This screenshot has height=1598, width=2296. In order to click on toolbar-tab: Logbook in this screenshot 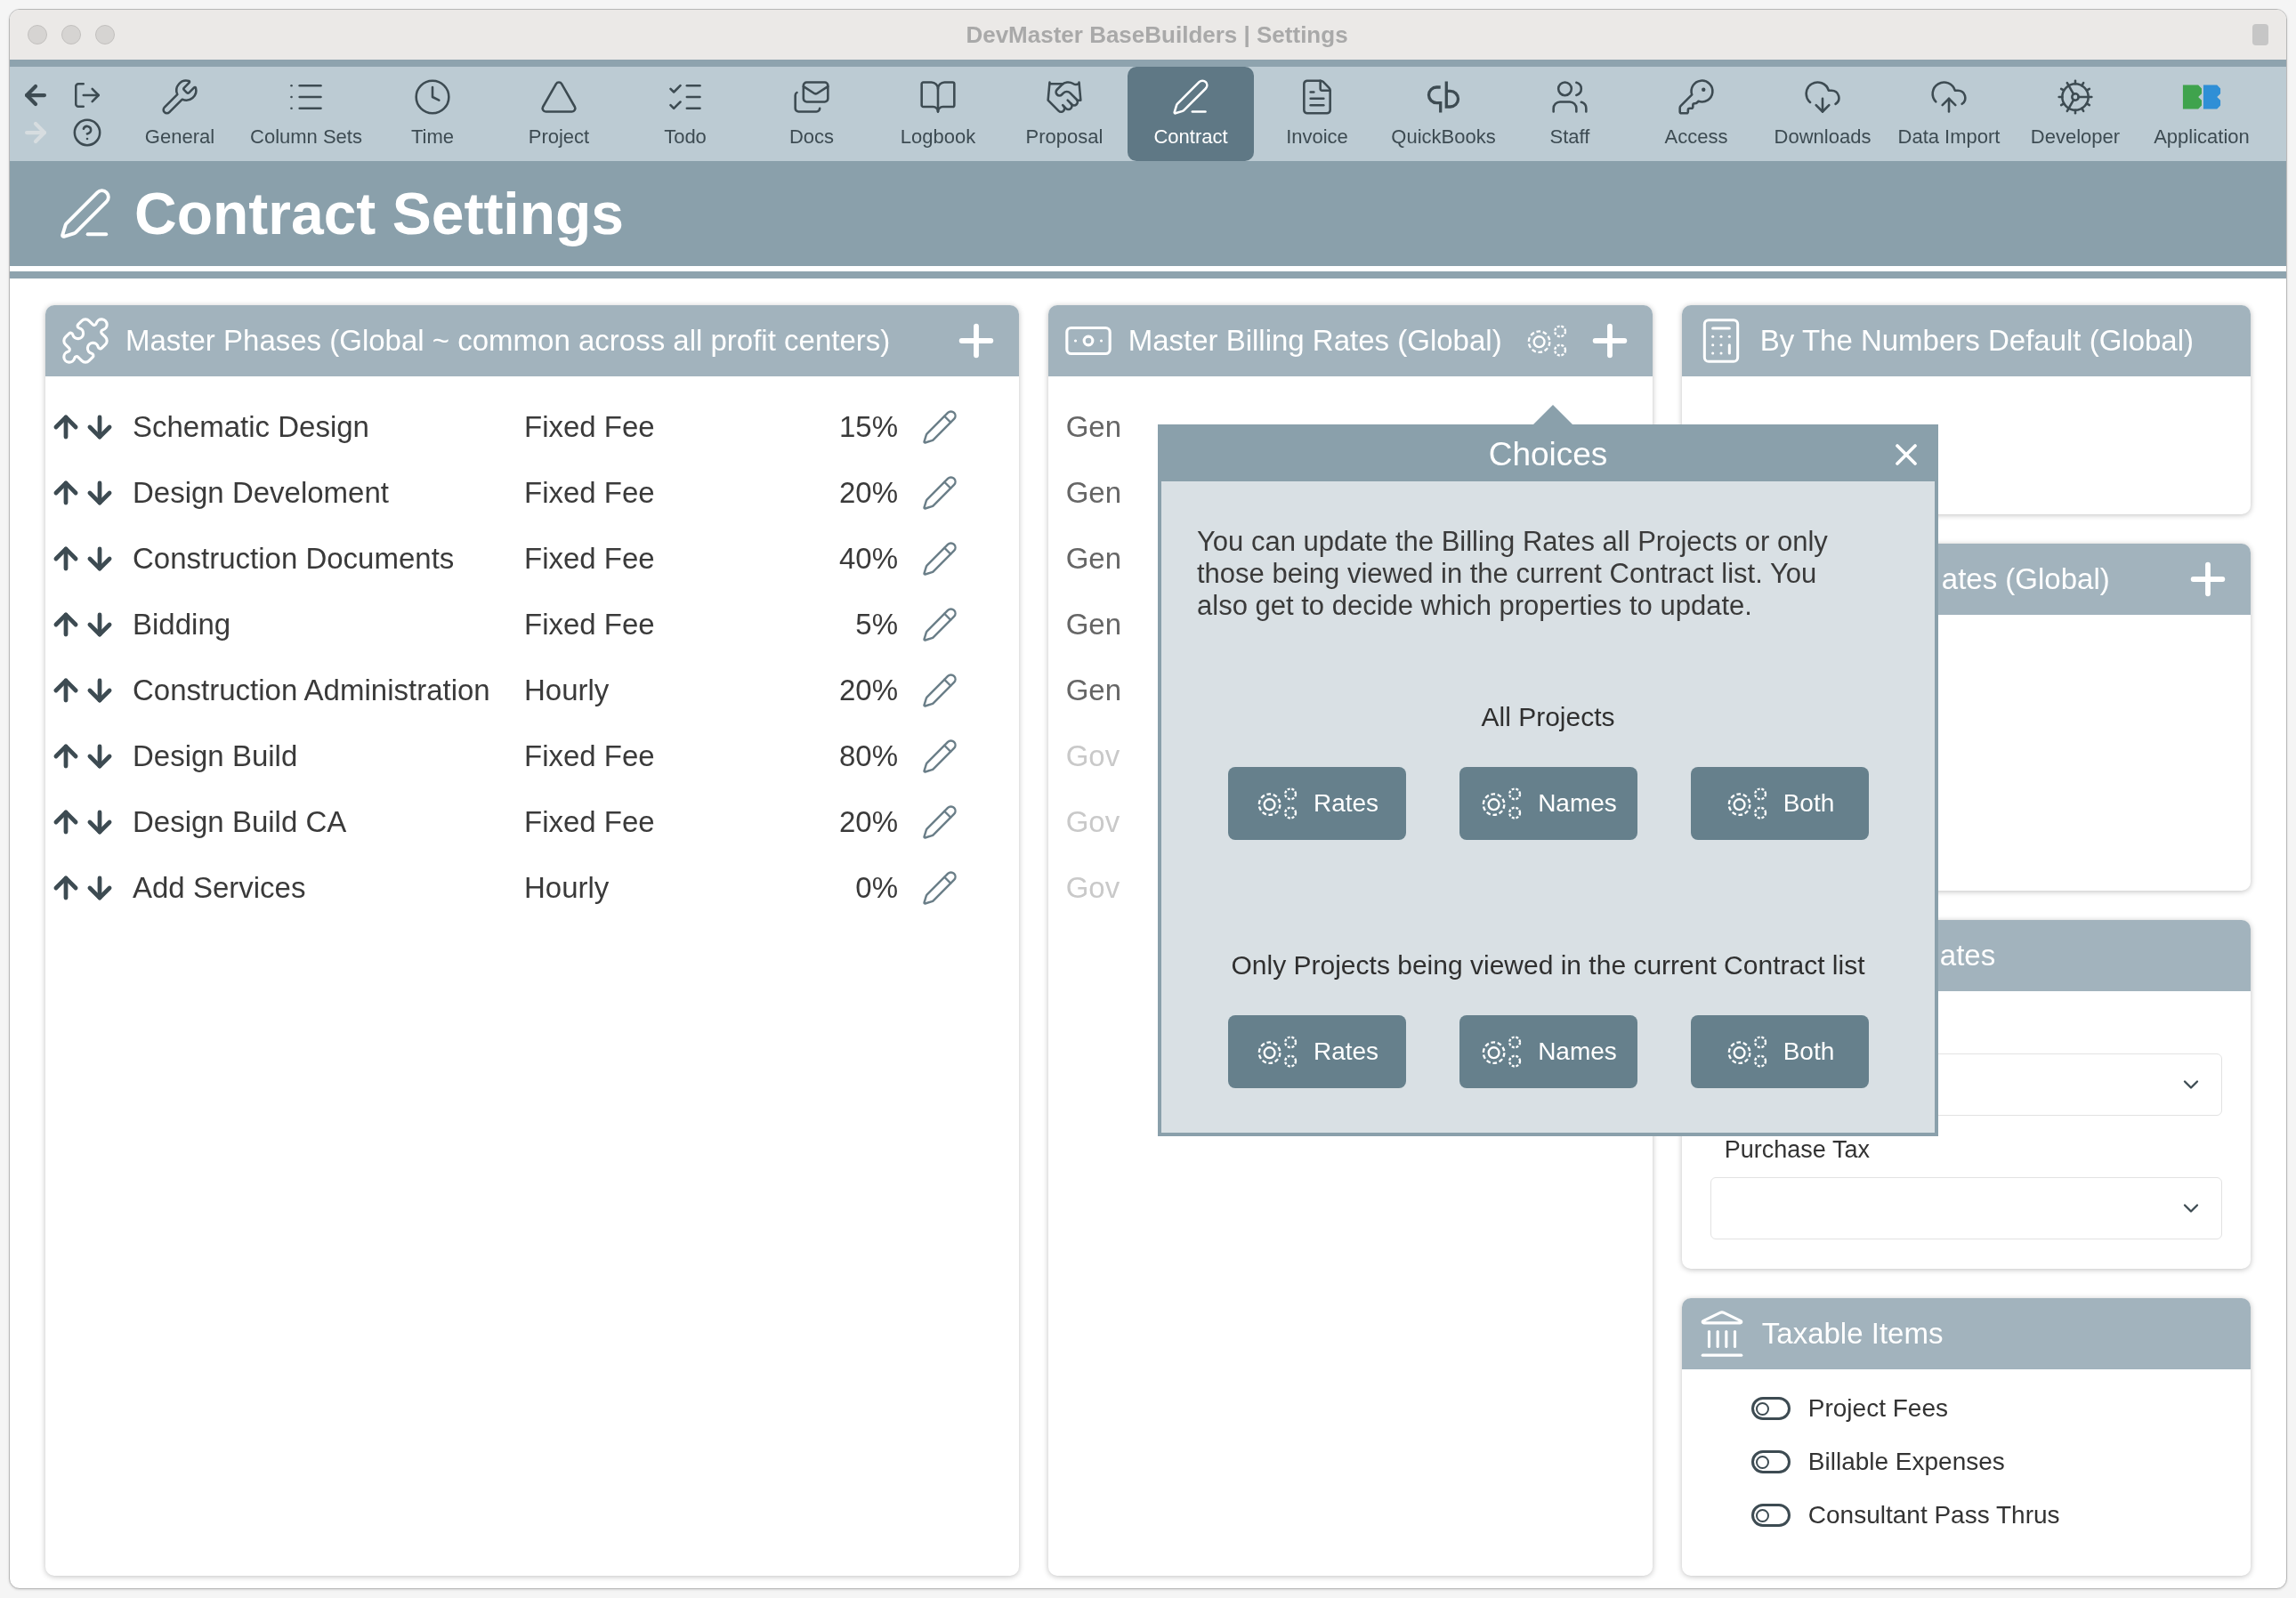, I will do `click(938, 114)`.